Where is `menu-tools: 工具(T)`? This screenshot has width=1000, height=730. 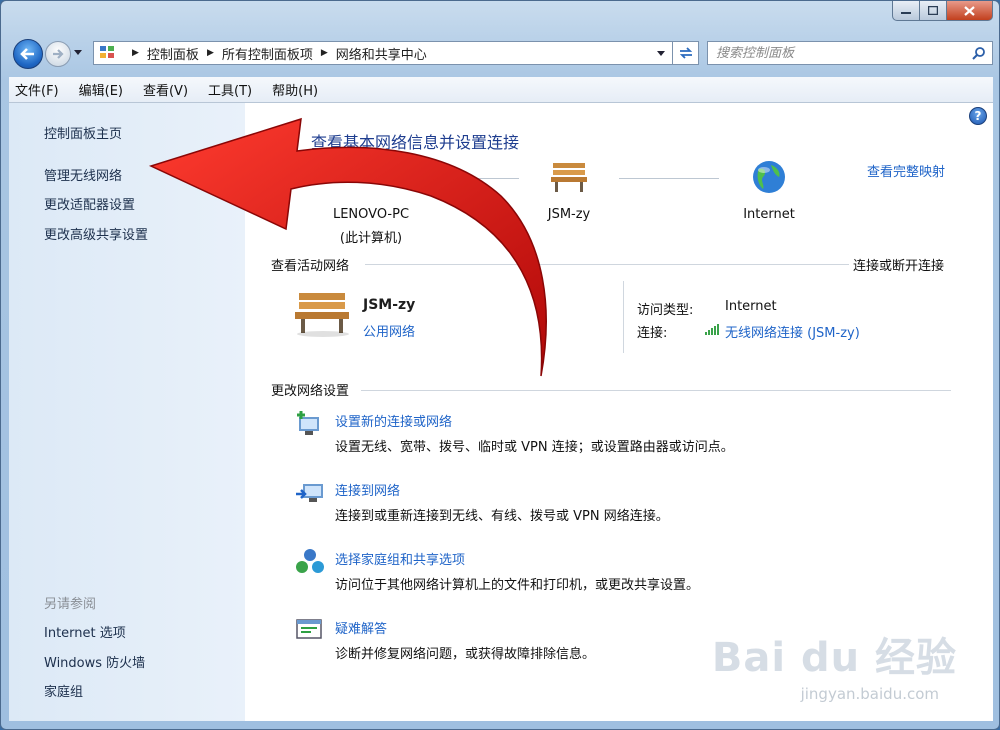
menu-tools: 工具(T) is located at coordinates (230, 89).